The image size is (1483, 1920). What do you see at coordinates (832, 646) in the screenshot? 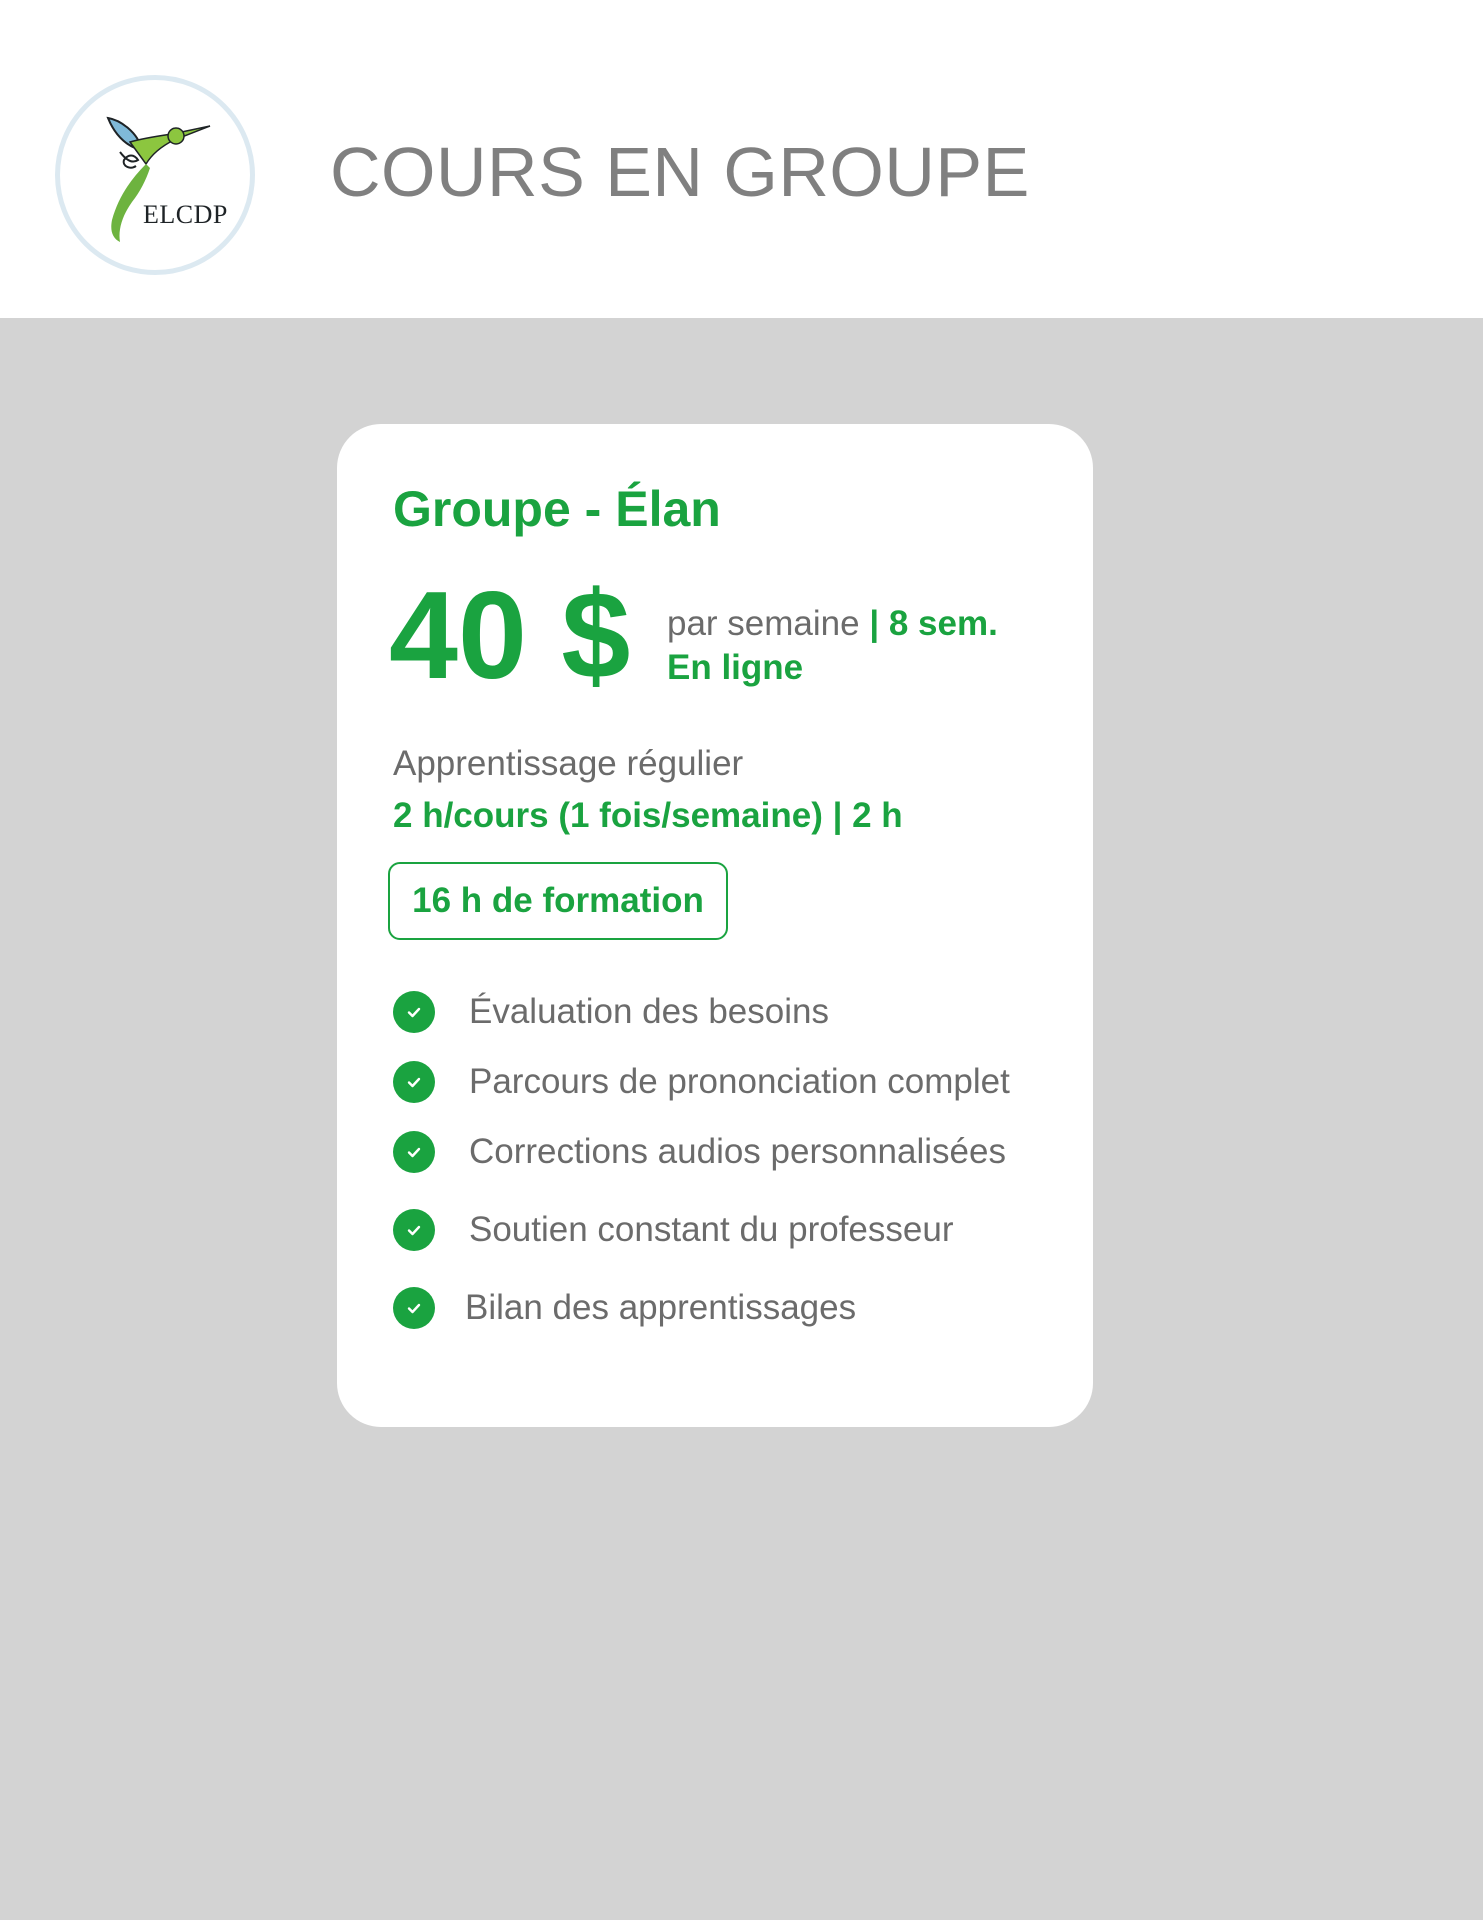
I see `price-details: par semaine | 8 sem. En ligne` at bounding box center [832, 646].